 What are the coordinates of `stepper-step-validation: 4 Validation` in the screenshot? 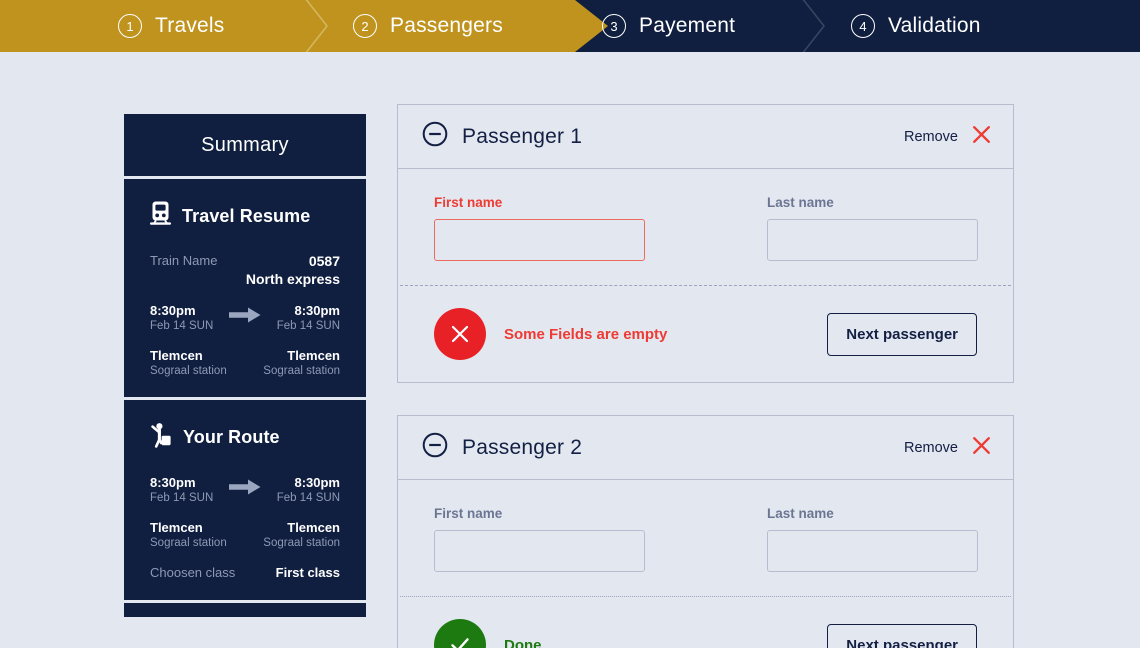 It's located at (916, 26).